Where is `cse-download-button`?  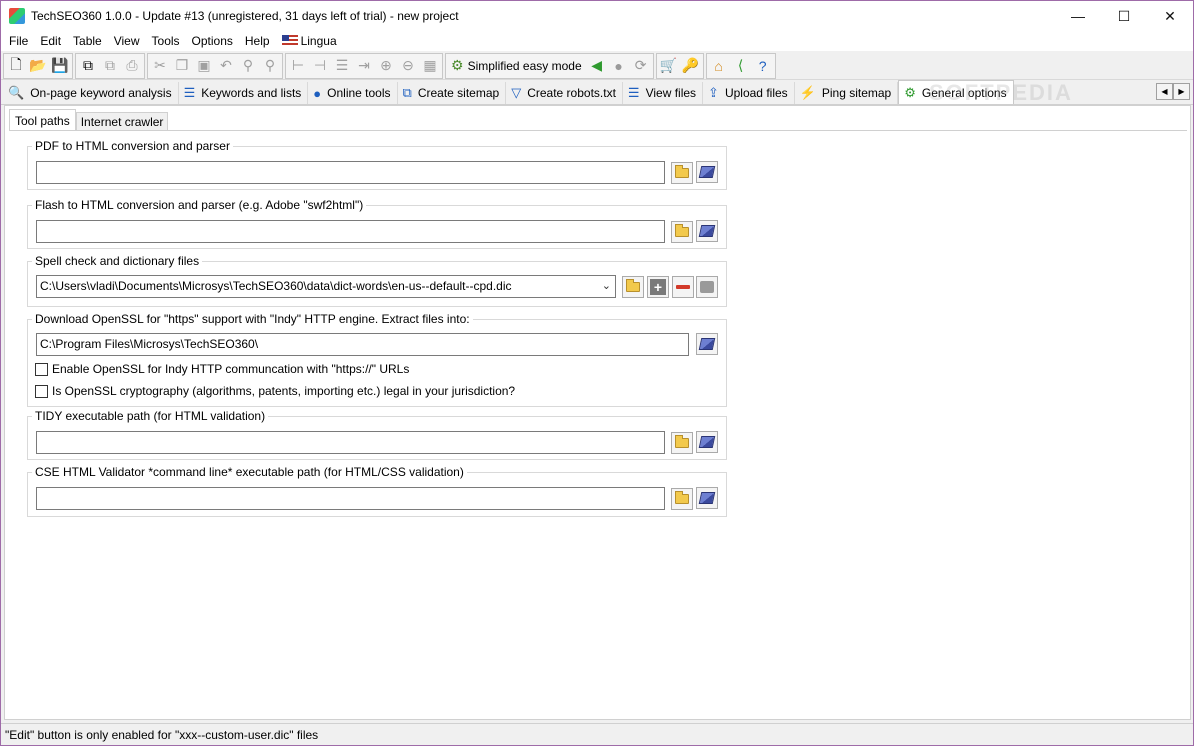 cse-download-button is located at coordinates (707, 498).